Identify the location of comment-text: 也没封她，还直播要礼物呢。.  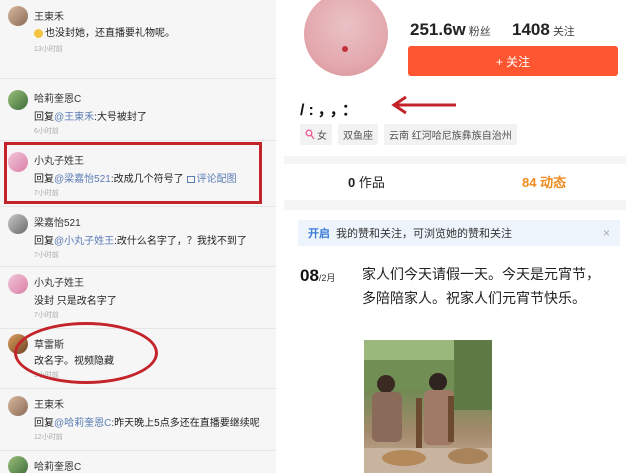
(104, 31).